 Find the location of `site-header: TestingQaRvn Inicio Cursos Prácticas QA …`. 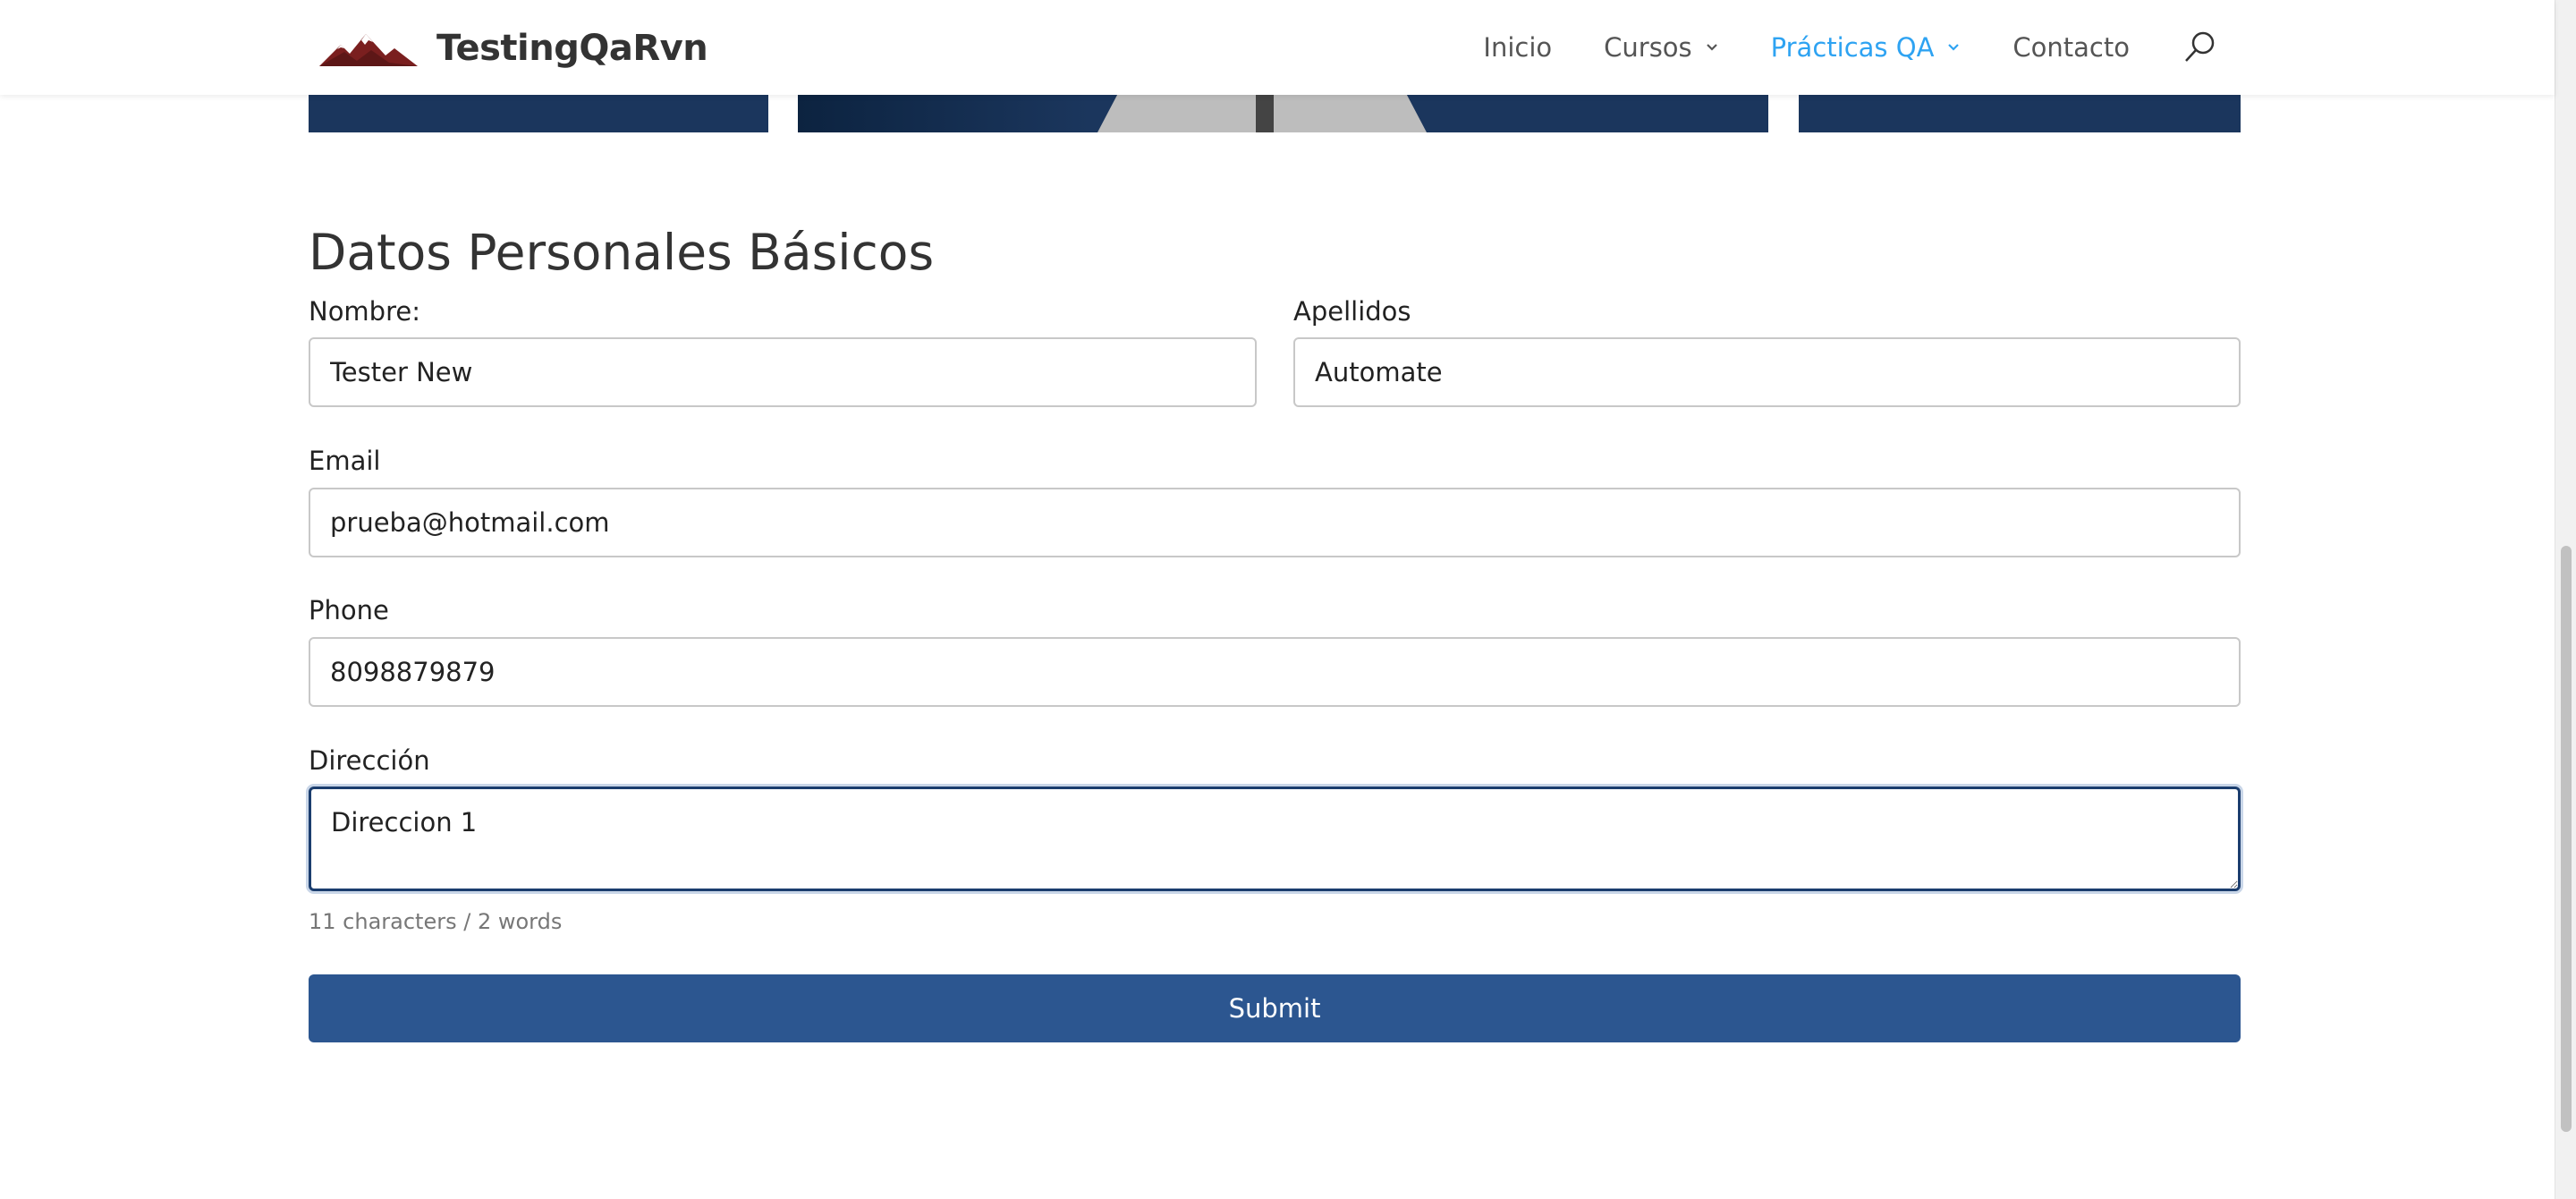

site-header: TestingQaRvn Inicio Cursos Prácticas QA … is located at coordinates (1277, 47).